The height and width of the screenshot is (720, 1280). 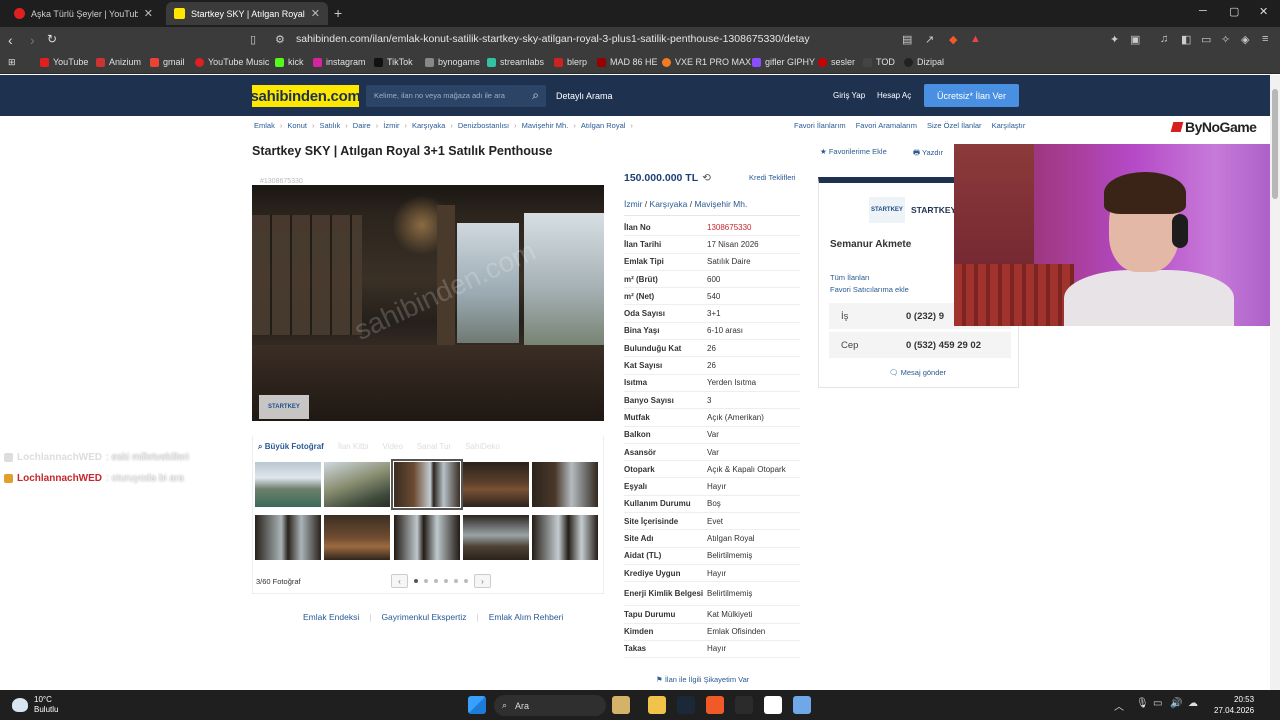 I want to click on bookmark-mad86: MAD 86 HE, so click(x=627, y=62).